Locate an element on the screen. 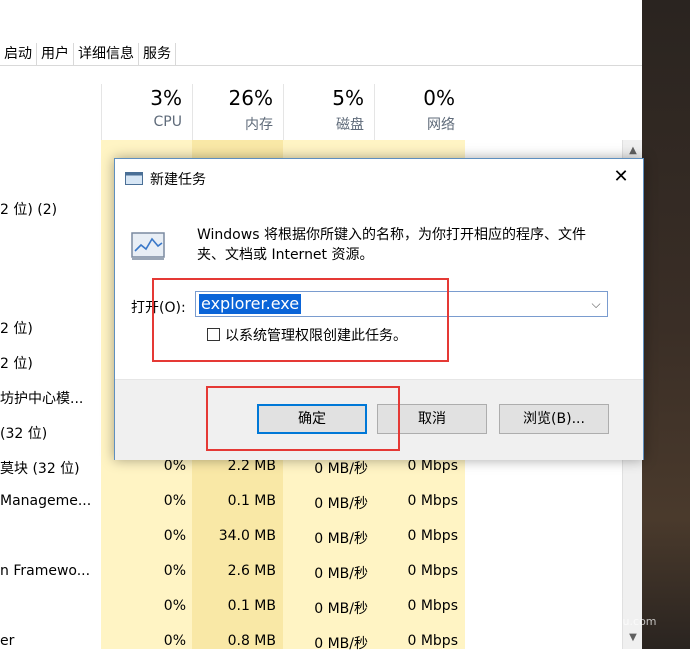  process-row: 0% 34.0 MB 0 MB/秒 0 Mbps is located at coordinates (321, 537).